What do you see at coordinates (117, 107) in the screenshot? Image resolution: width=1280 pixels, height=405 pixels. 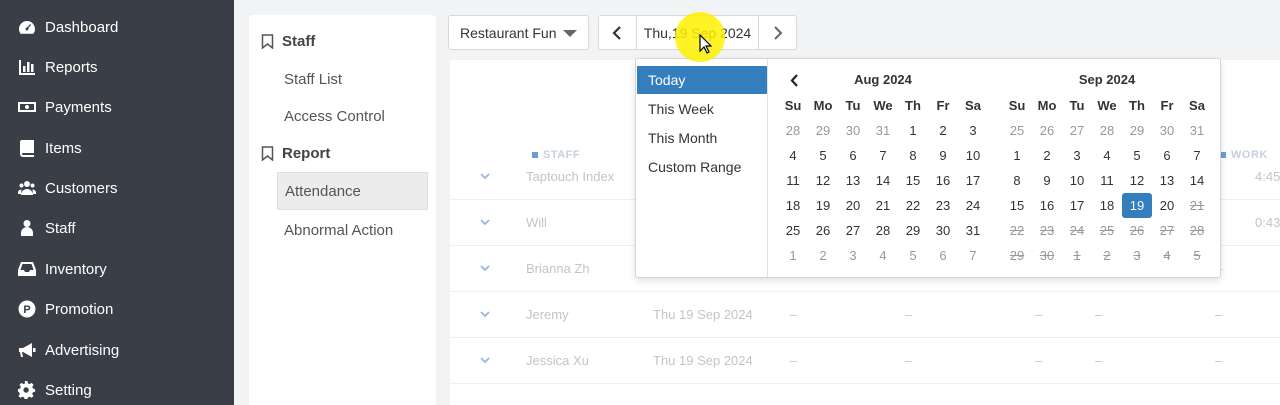 I see `sidebar-item-payments: Payments` at bounding box center [117, 107].